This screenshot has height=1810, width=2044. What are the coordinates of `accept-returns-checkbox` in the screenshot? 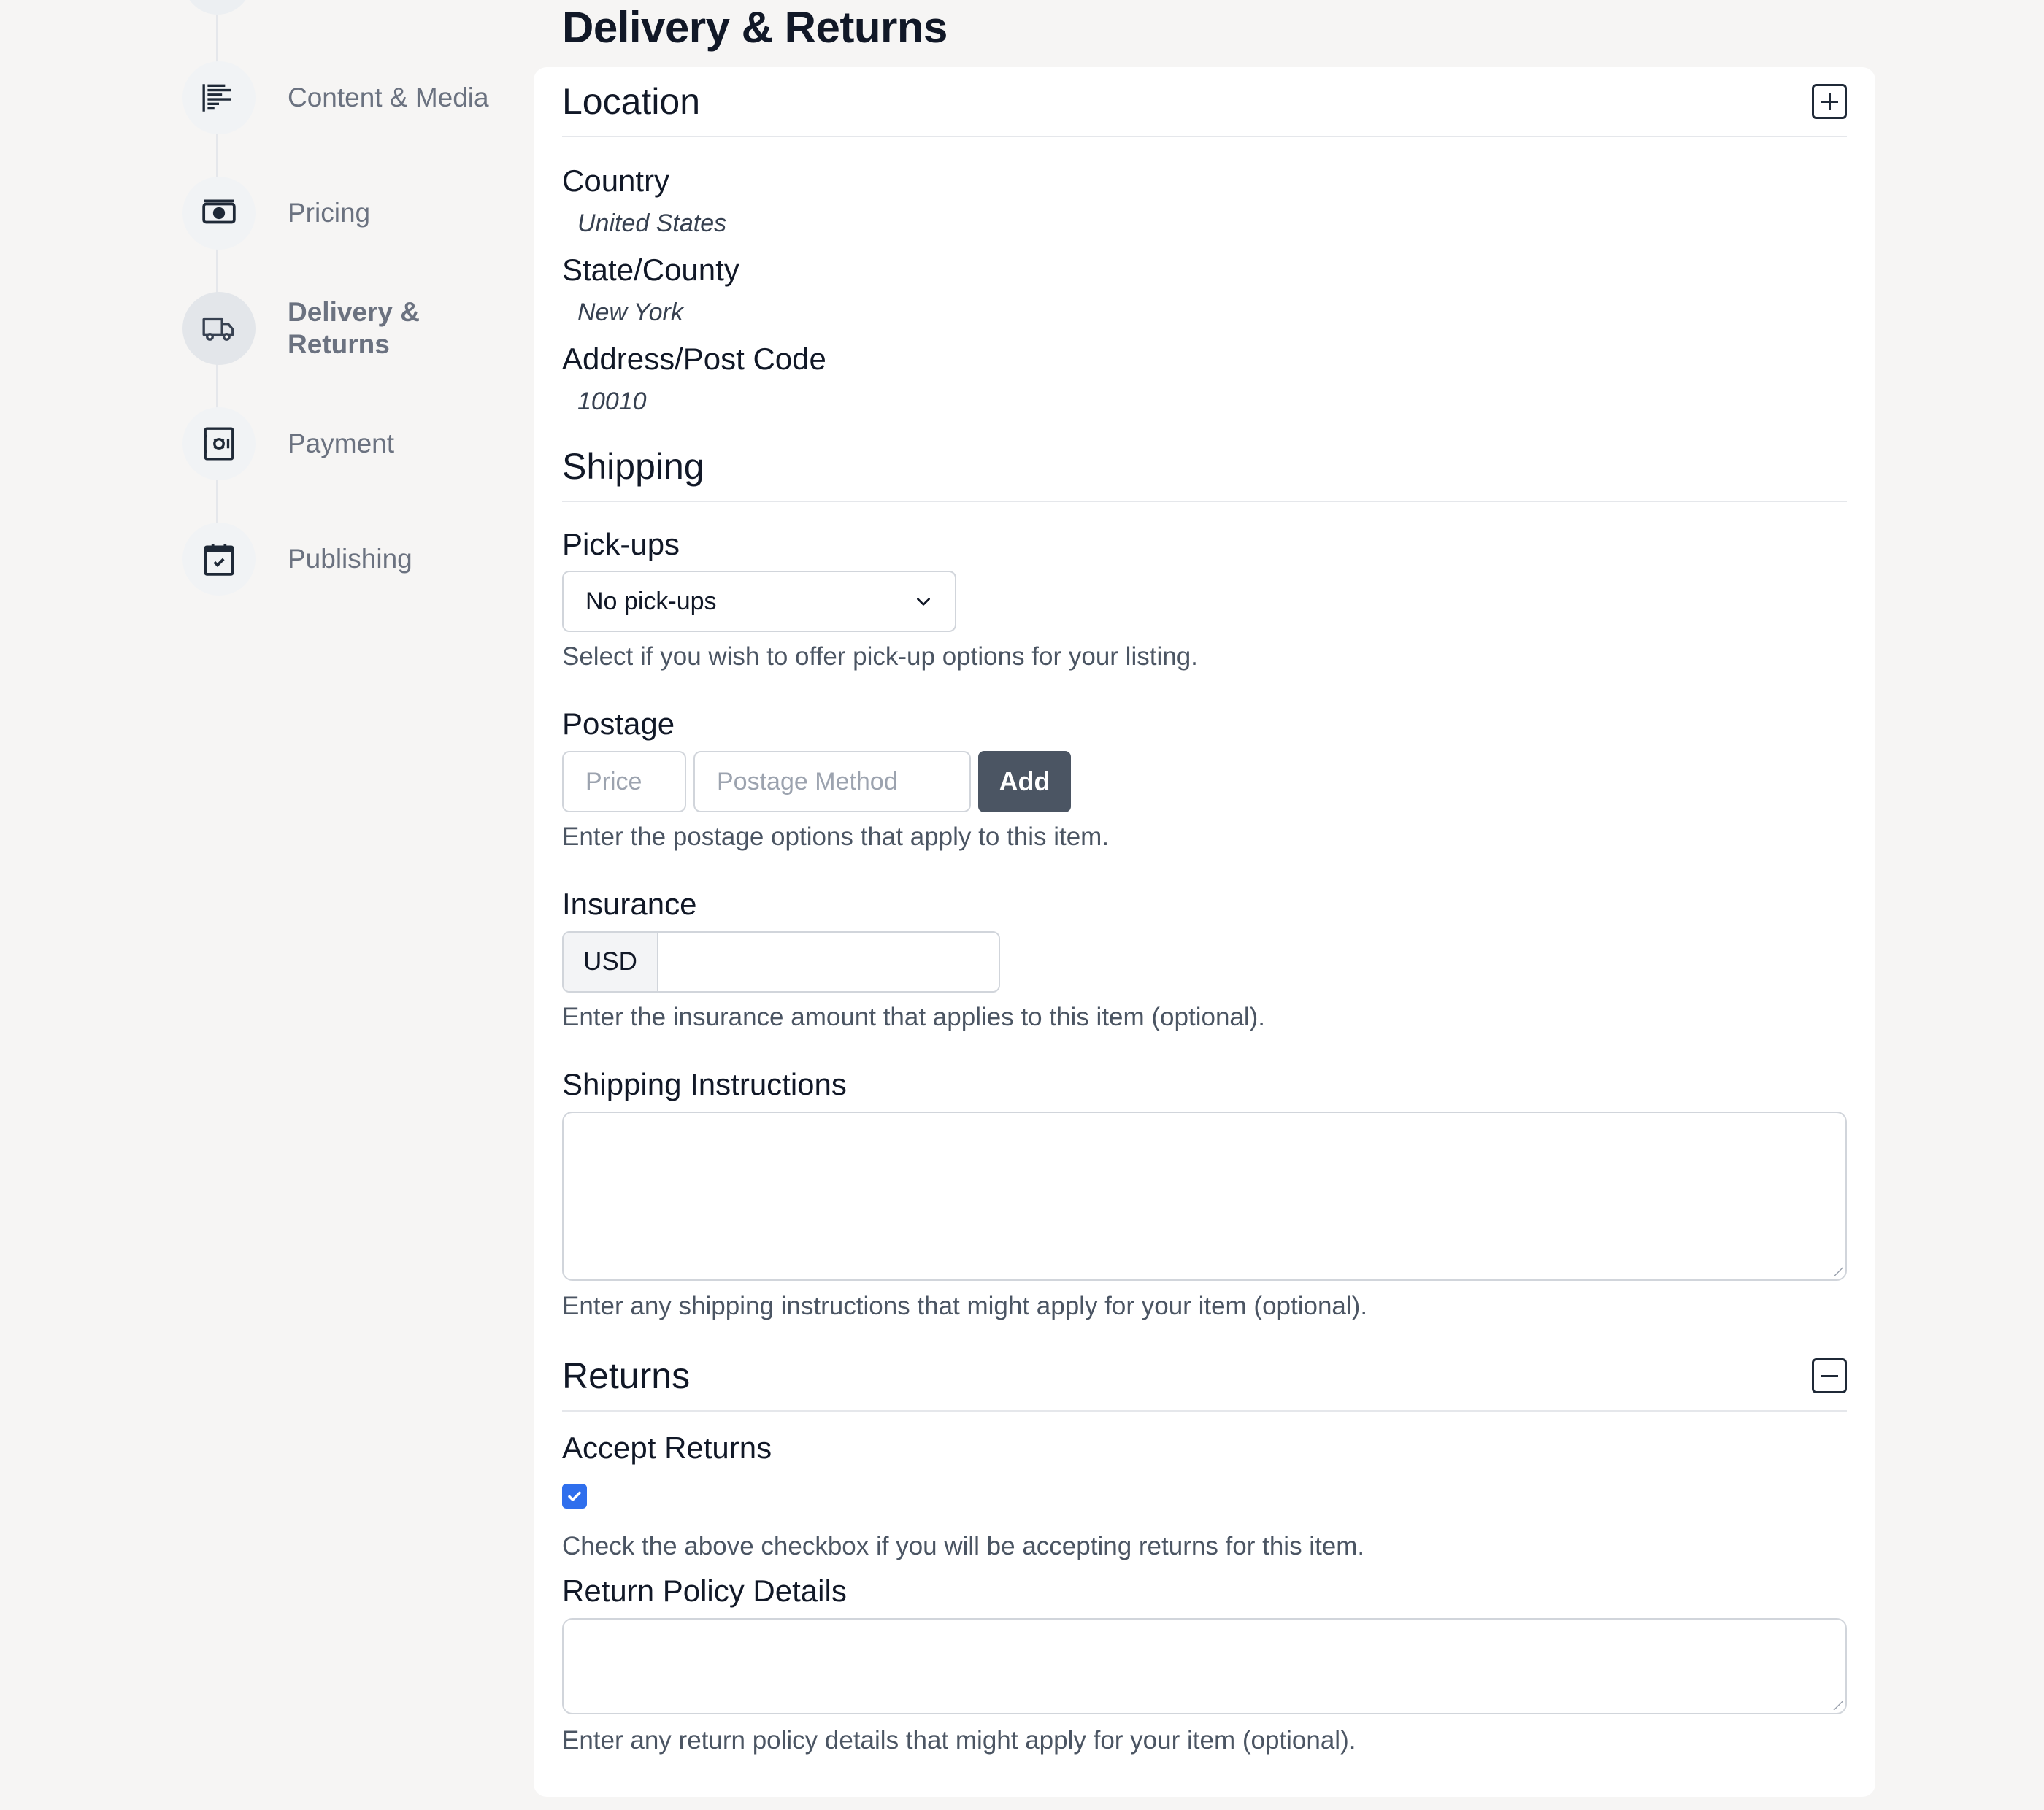 It's located at (574, 1497).